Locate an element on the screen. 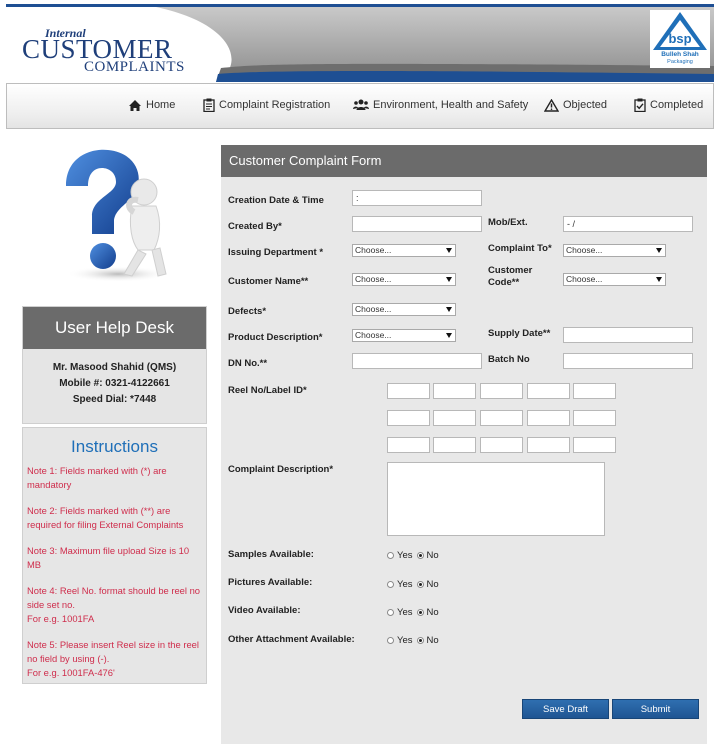  nav-environment-health-safety: Environment, Health and Safety is located at coordinates (440, 105).